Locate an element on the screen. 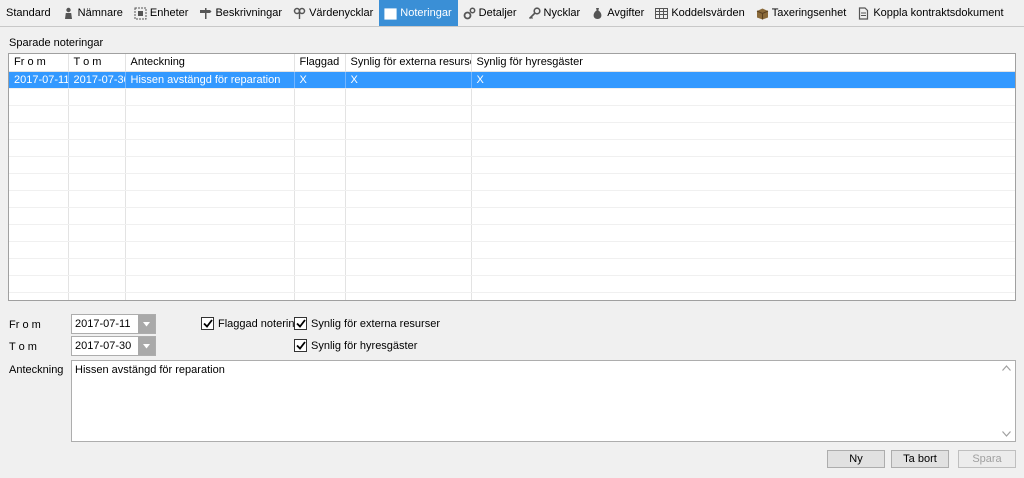 The width and height of the screenshot is (1024, 478). document-icon is located at coordinates (864, 13).